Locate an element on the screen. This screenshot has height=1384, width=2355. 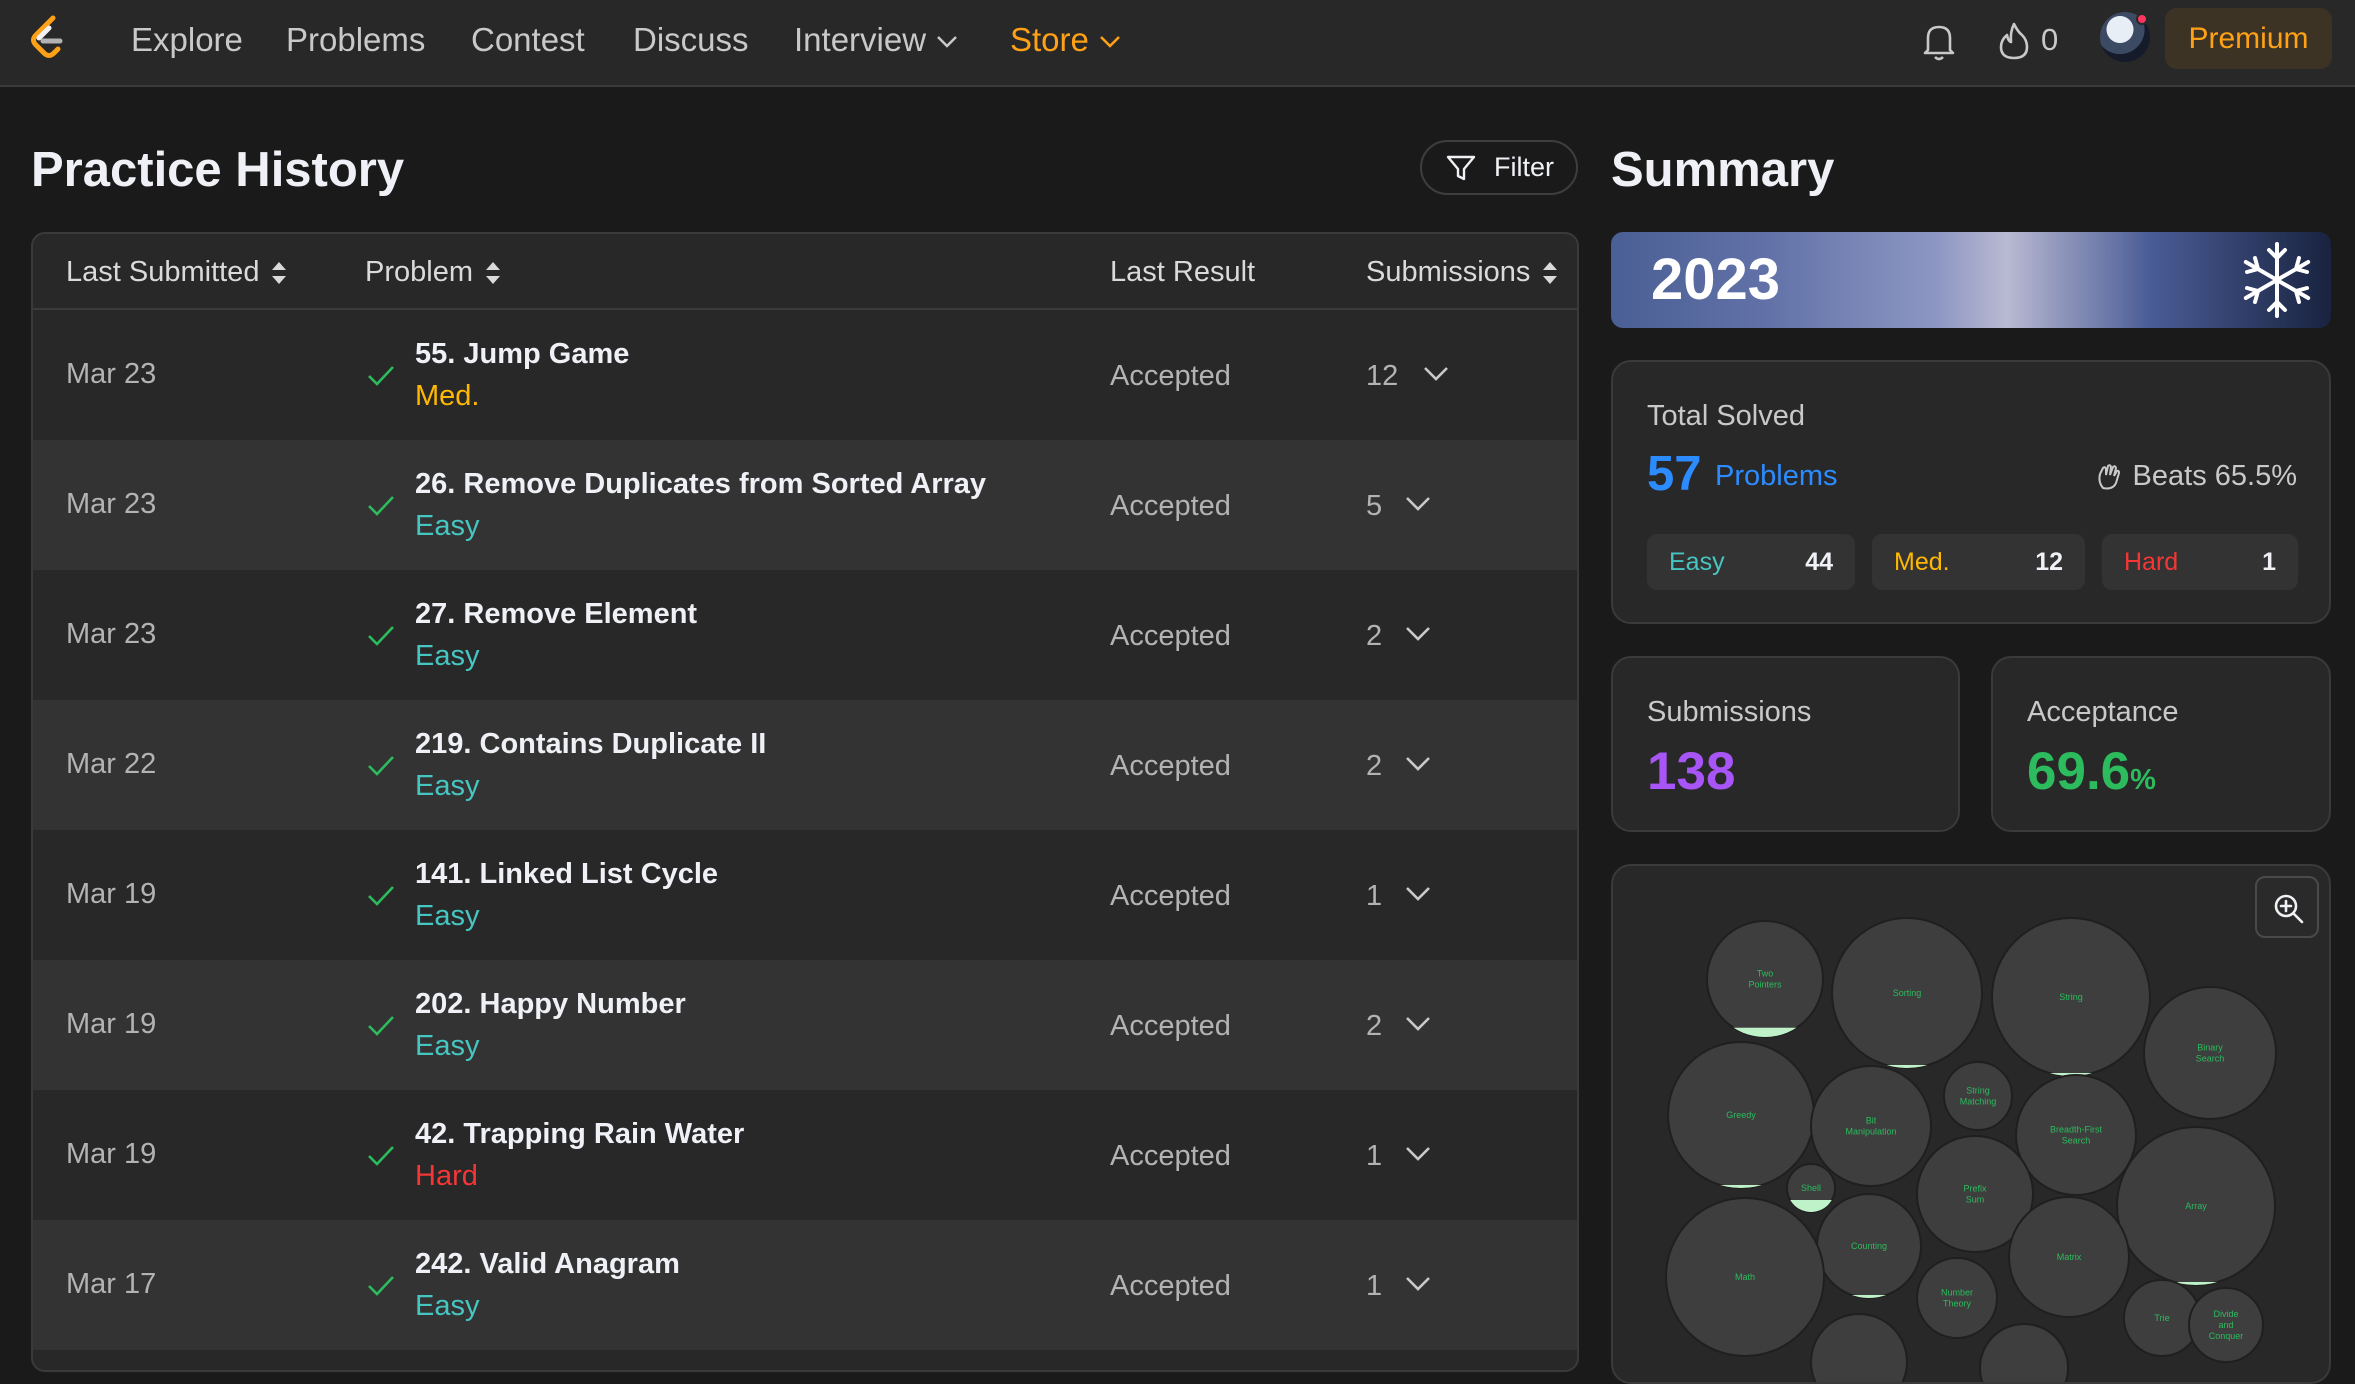
skill-bubble: Number Theory is located at coordinates (1957, 1298).